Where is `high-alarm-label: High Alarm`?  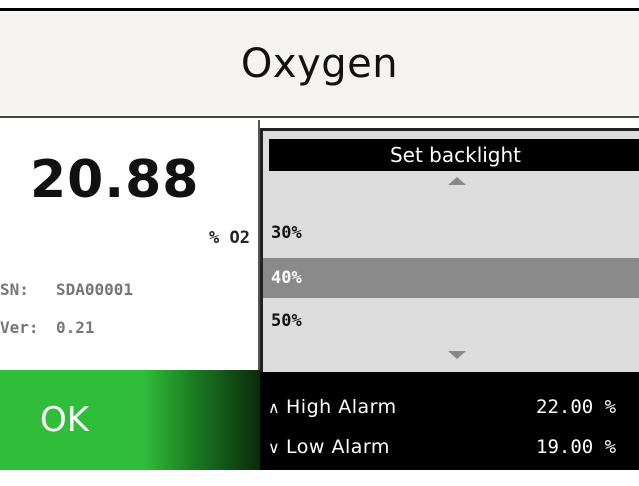
high-alarm-label: High Alarm is located at coordinates (341, 407).